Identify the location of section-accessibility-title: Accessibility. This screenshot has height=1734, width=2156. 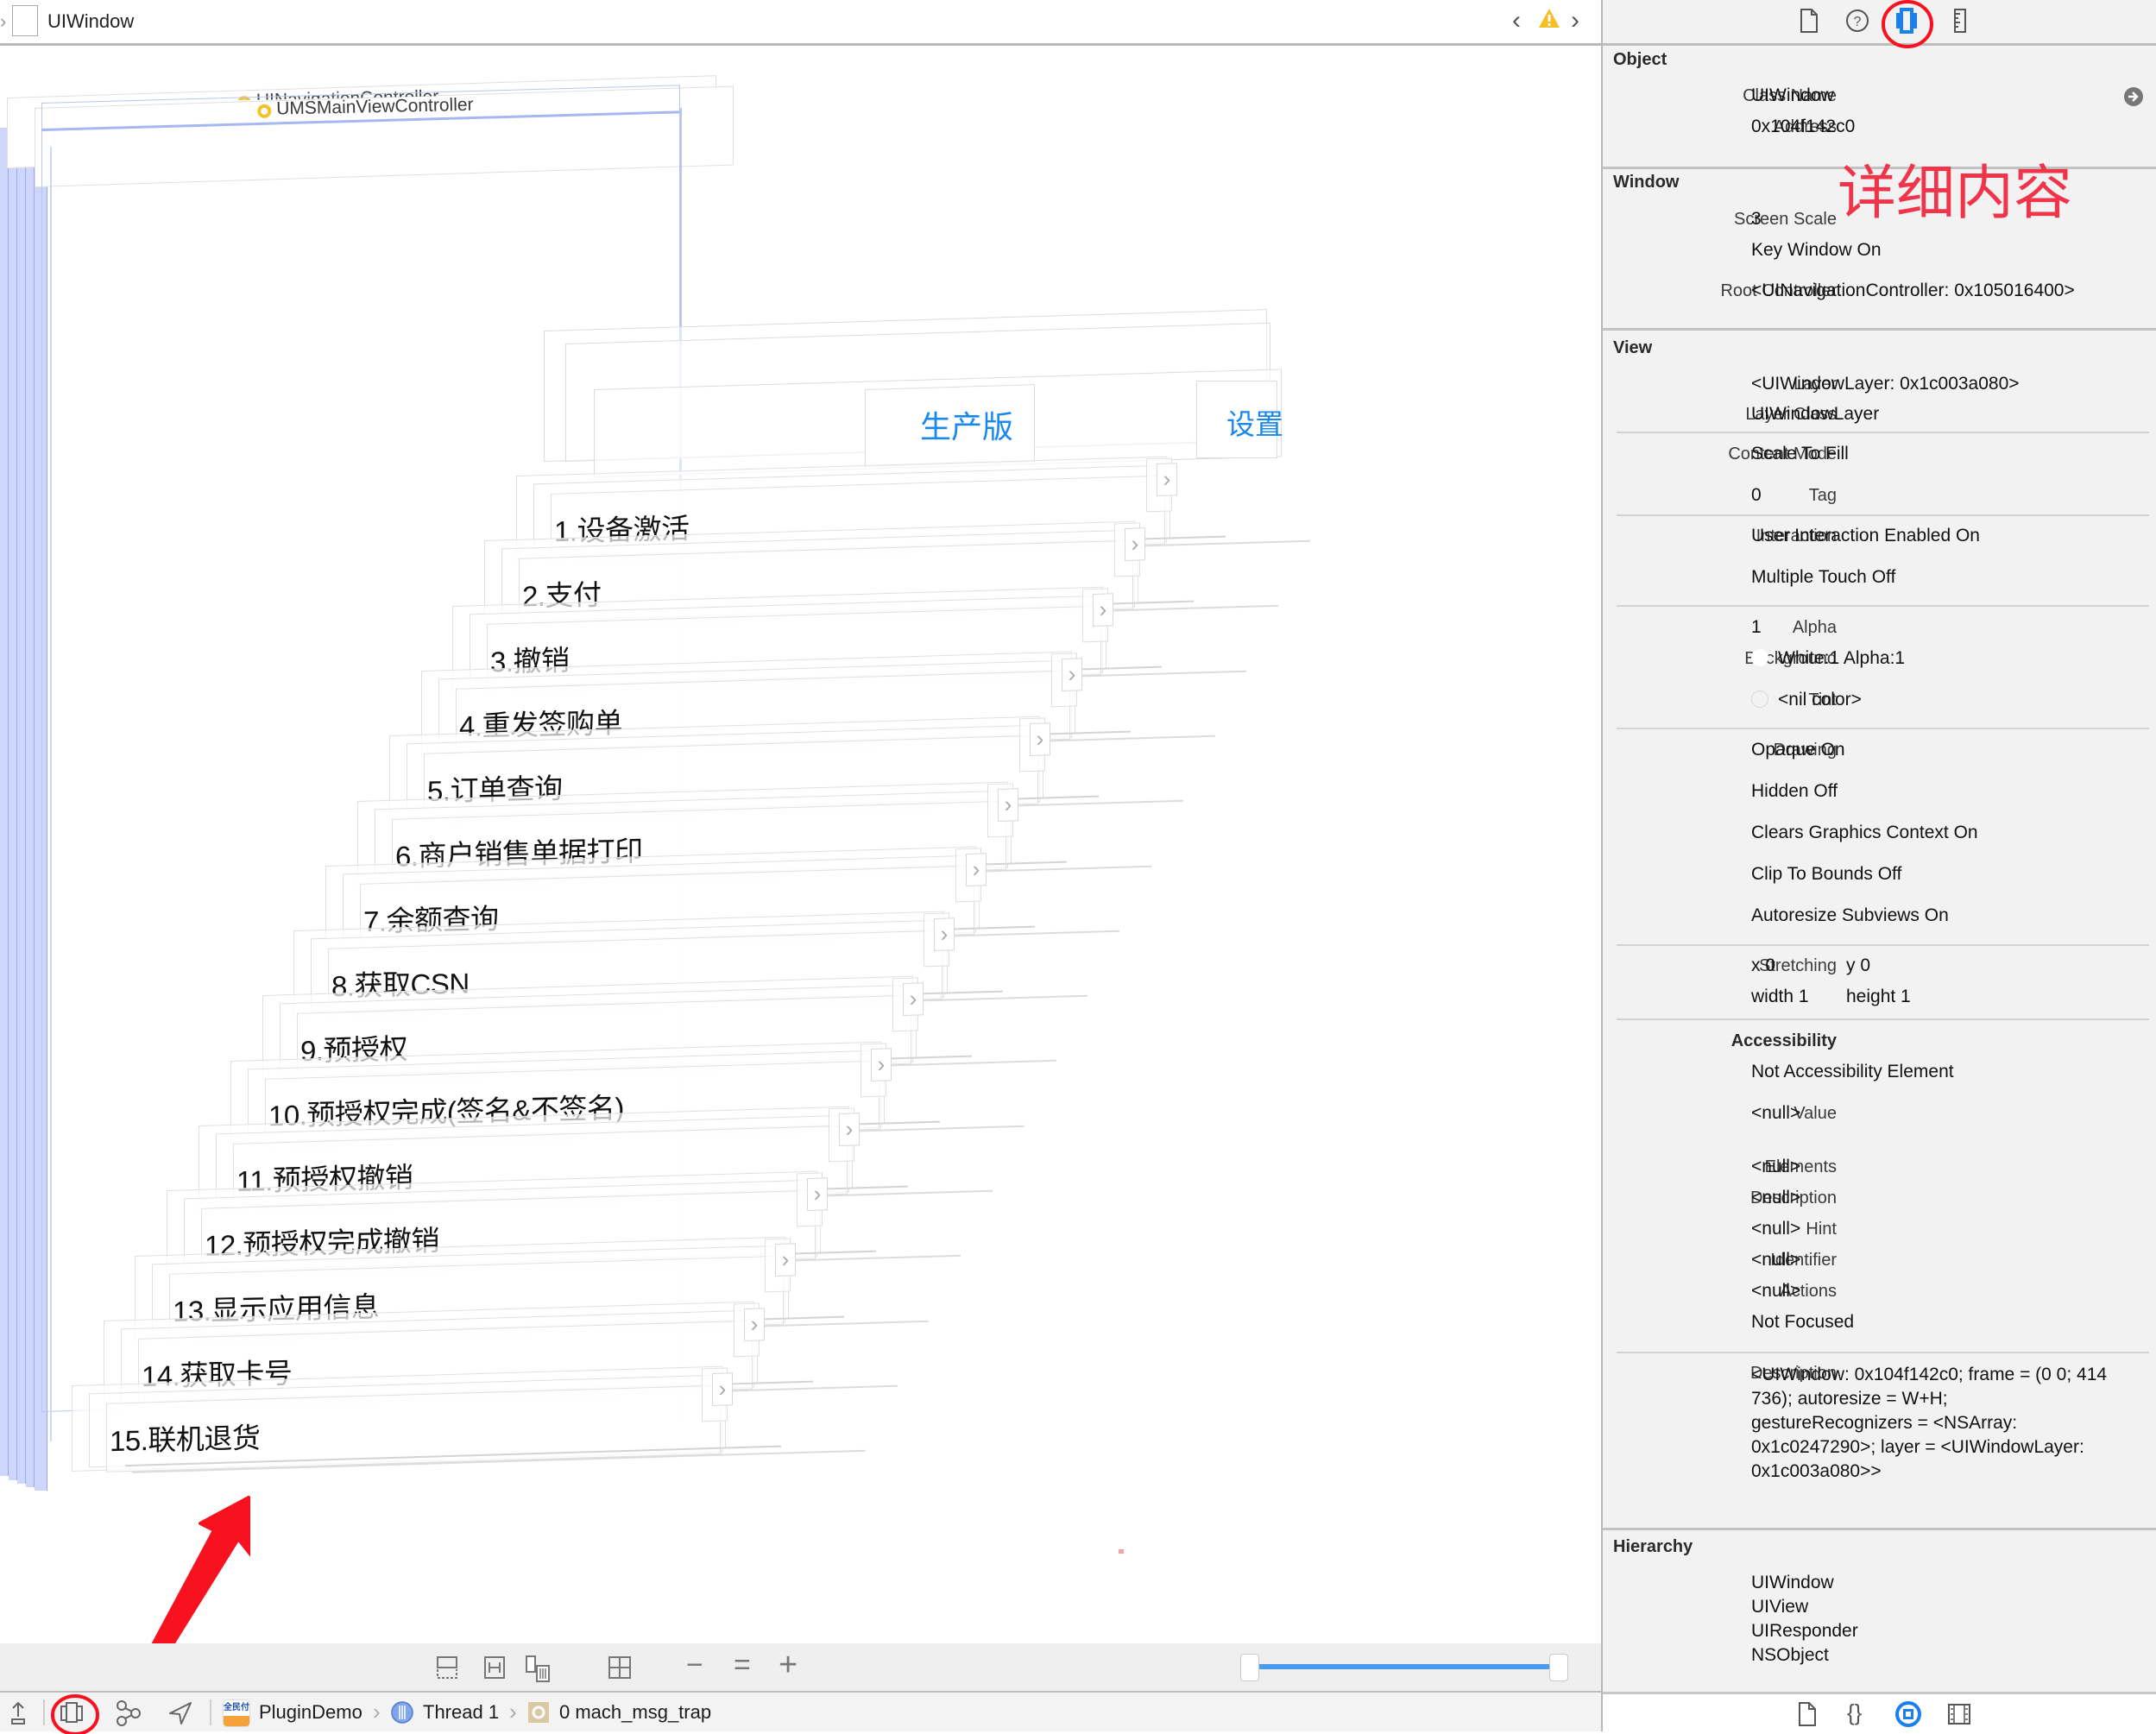
(1784, 1040).